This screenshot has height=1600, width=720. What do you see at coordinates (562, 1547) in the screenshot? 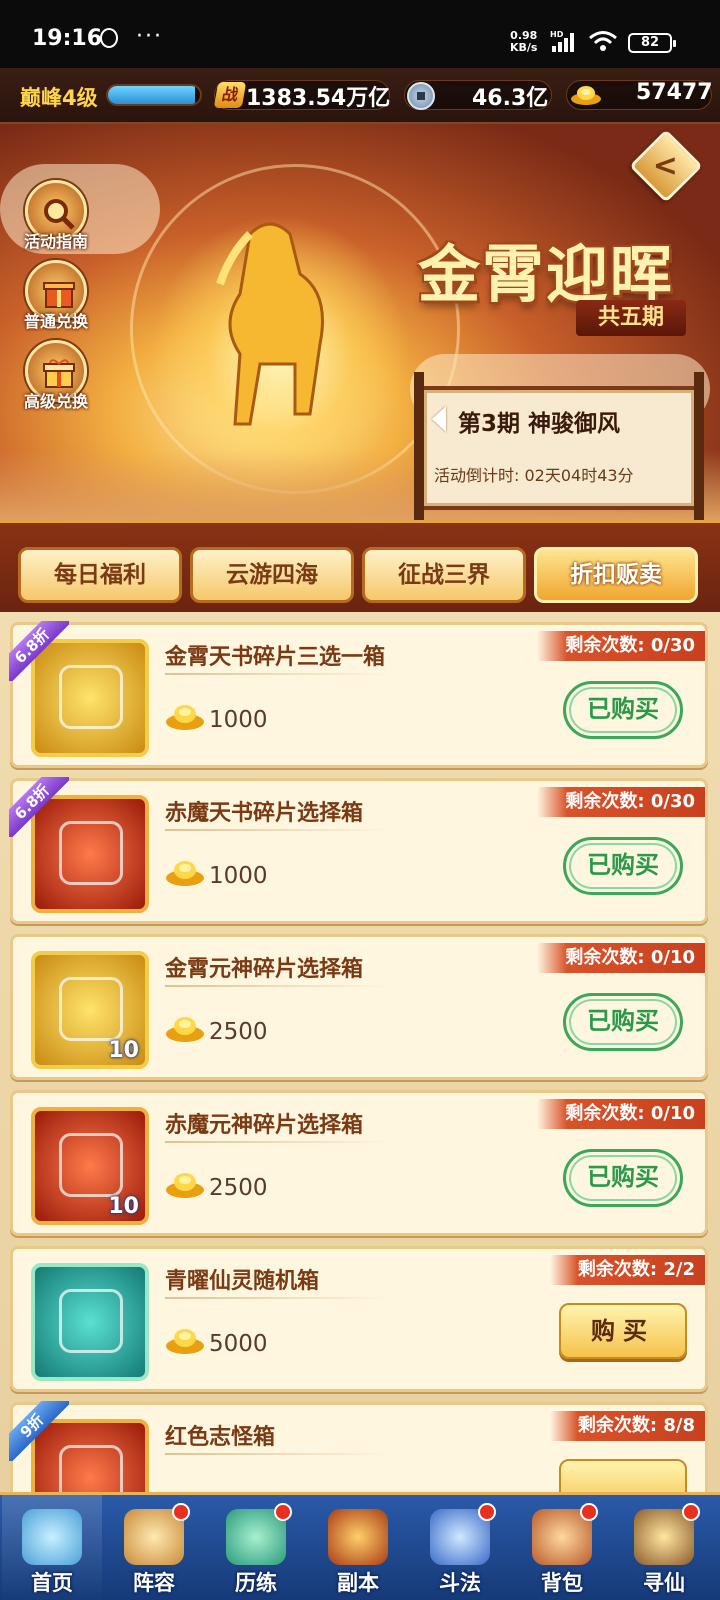
I see `nav-backpack: 背包` at bounding box center [562, 1547].